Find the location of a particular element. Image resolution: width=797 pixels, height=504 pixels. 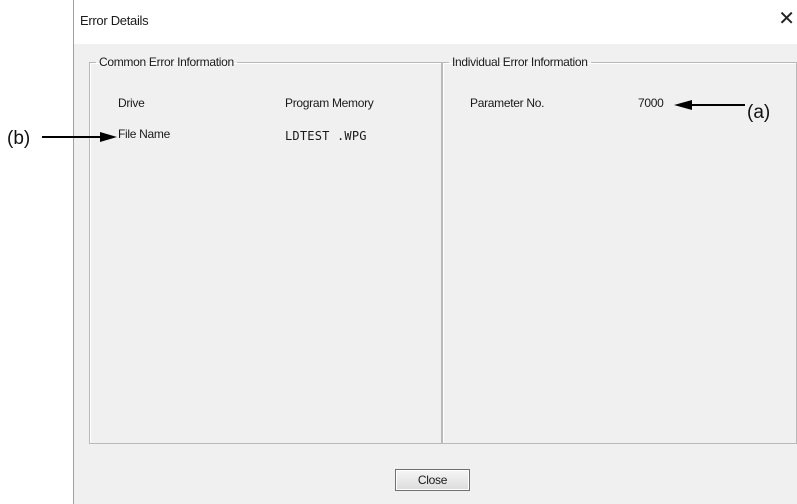

drive-label: Drive is located at coordinates (131, 103).